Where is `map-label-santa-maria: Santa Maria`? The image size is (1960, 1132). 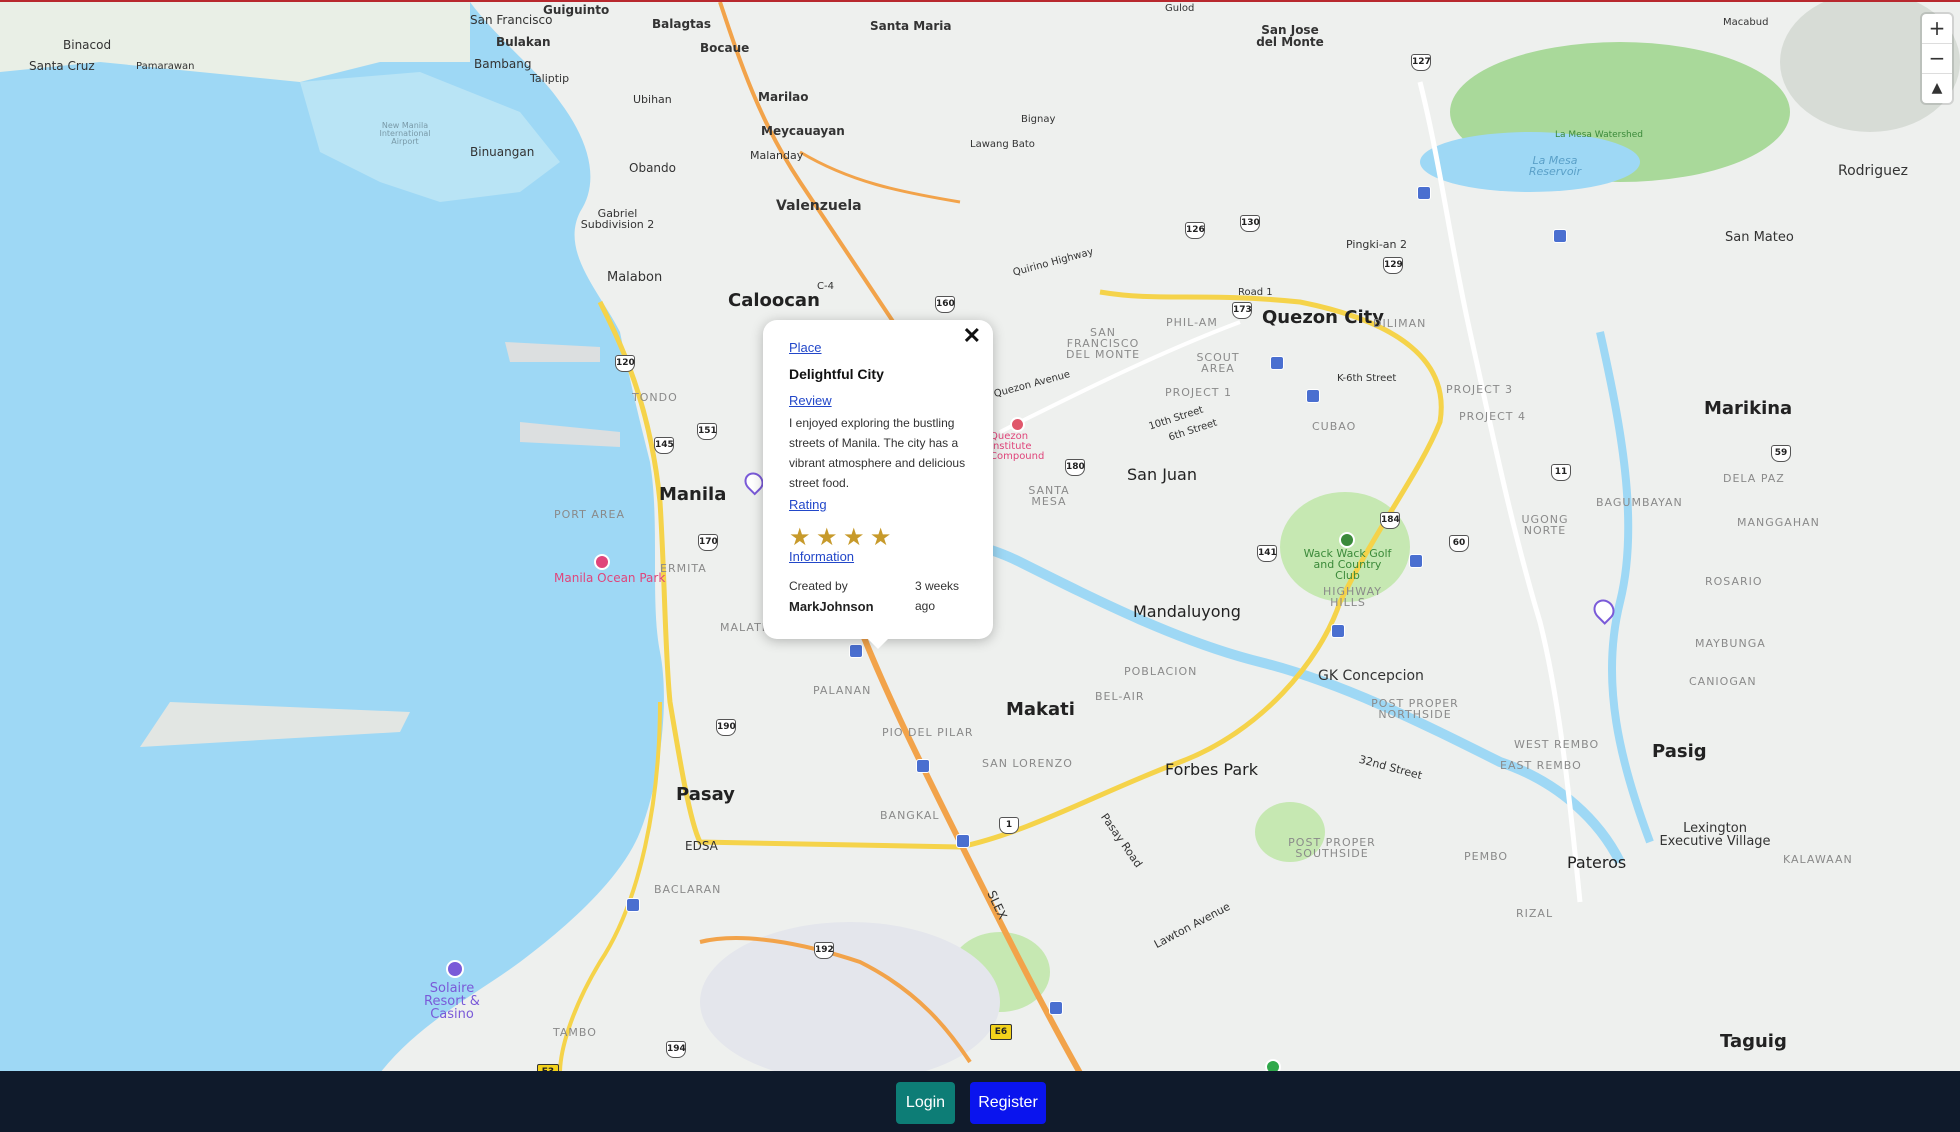 map-label-santa-maria: Santa Maria is located at coordinates (911, 26).